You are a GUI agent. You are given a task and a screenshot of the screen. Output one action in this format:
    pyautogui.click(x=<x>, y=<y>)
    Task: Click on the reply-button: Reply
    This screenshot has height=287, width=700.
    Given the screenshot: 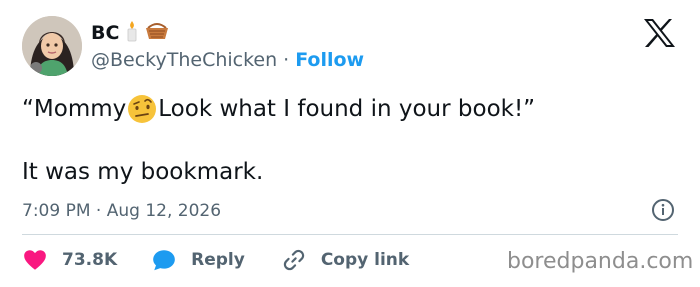 What is the action you would take?
    pyautogui.click(x=198, y=260)
    